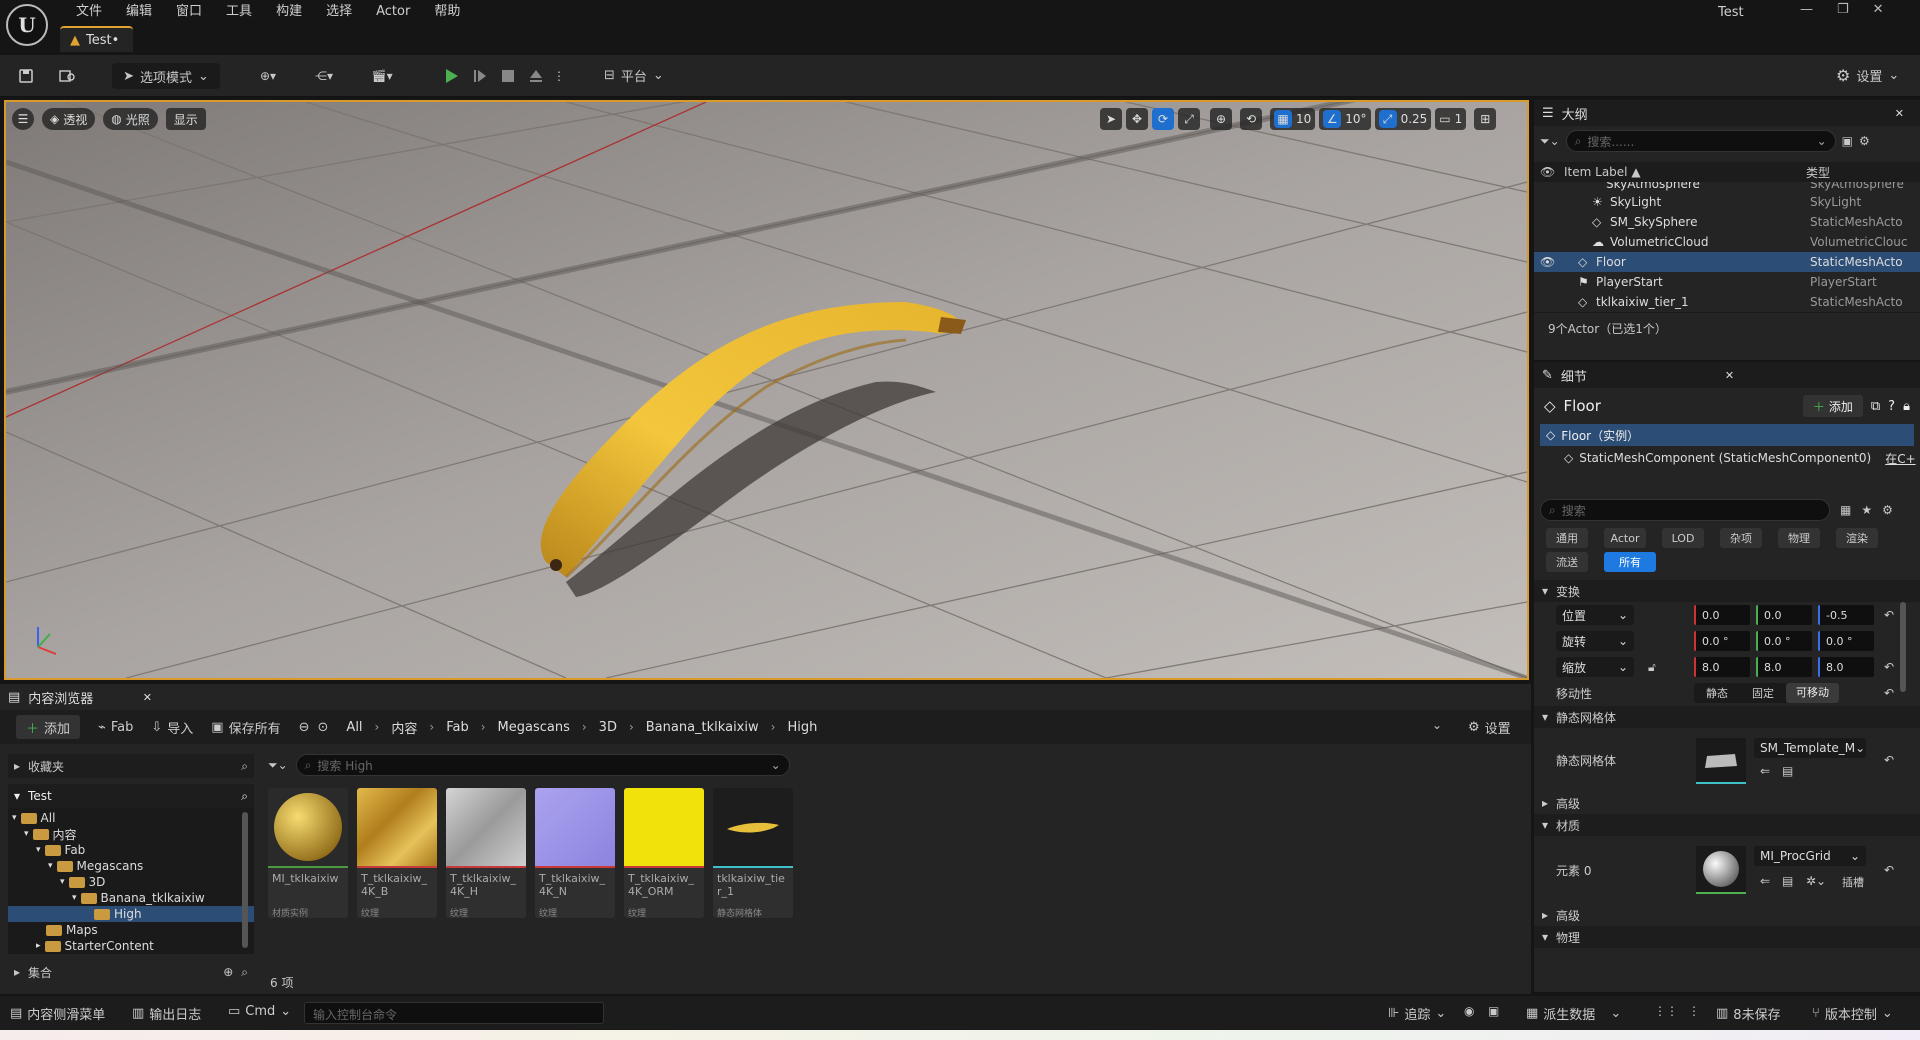  Describe the element at coordinates (1221, 119) in the screenshot. I see `world-space-icon: ⊕` at that location.